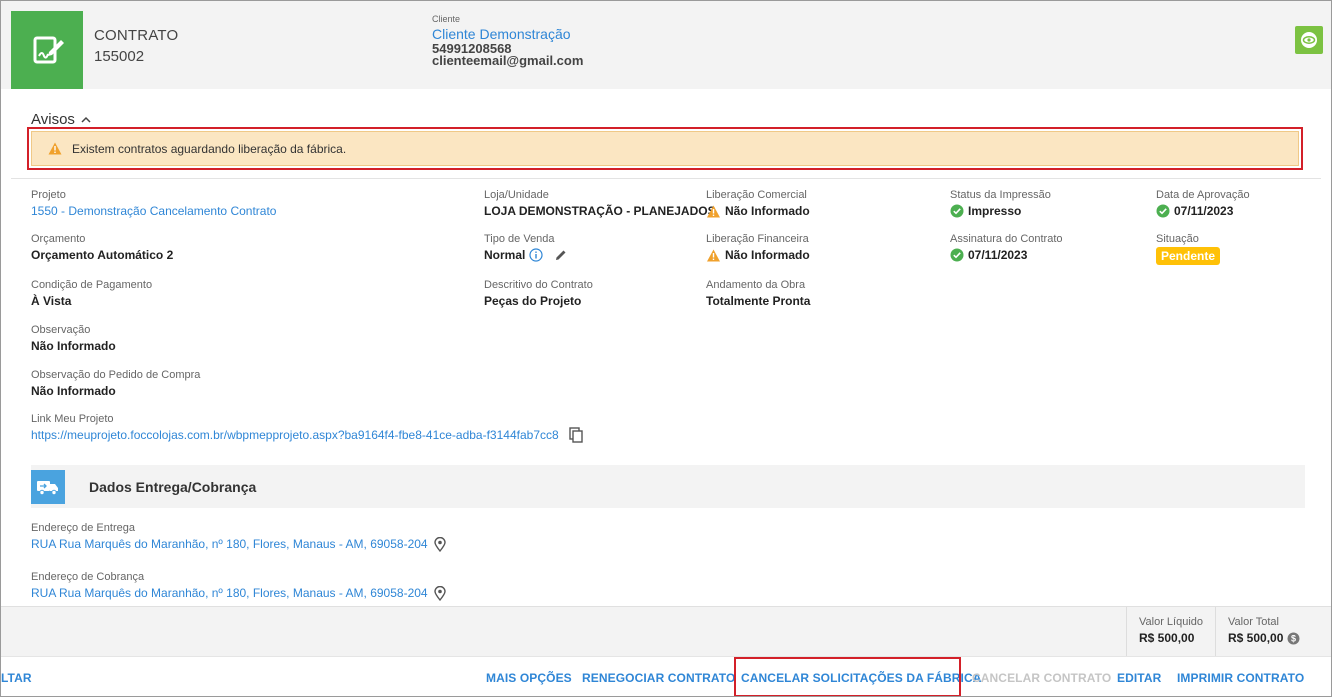 Image resolution: width=1332 pixels, height=697 pixels. Describe the element at coordinates (756, 195) in the screenshot. I see `field-label: Liberação Comercial` at that location.